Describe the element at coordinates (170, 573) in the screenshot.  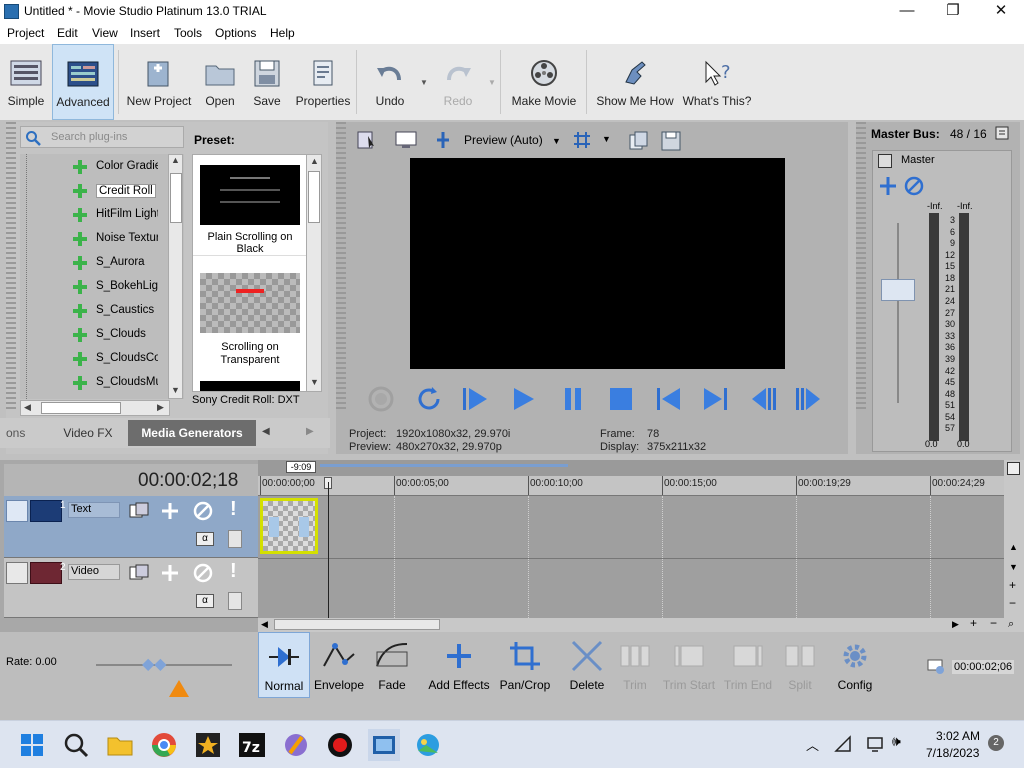
I see `track-fx-icon` at that location.